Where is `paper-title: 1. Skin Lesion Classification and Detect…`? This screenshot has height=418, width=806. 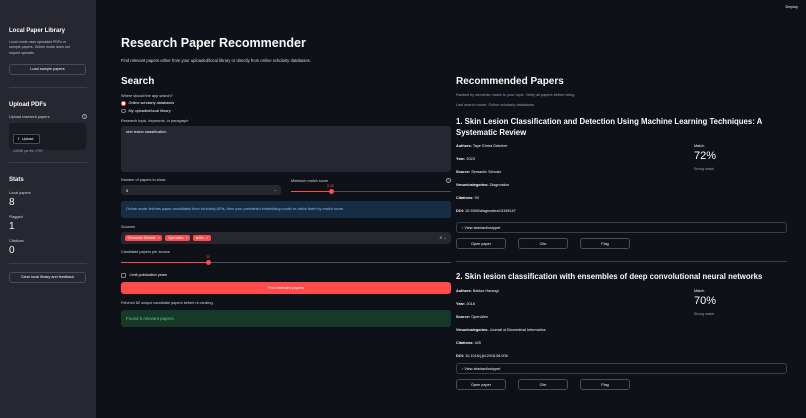
paper-title: 1. Skin Lesion Classification and Detect… is located at coordinates (609, 127).